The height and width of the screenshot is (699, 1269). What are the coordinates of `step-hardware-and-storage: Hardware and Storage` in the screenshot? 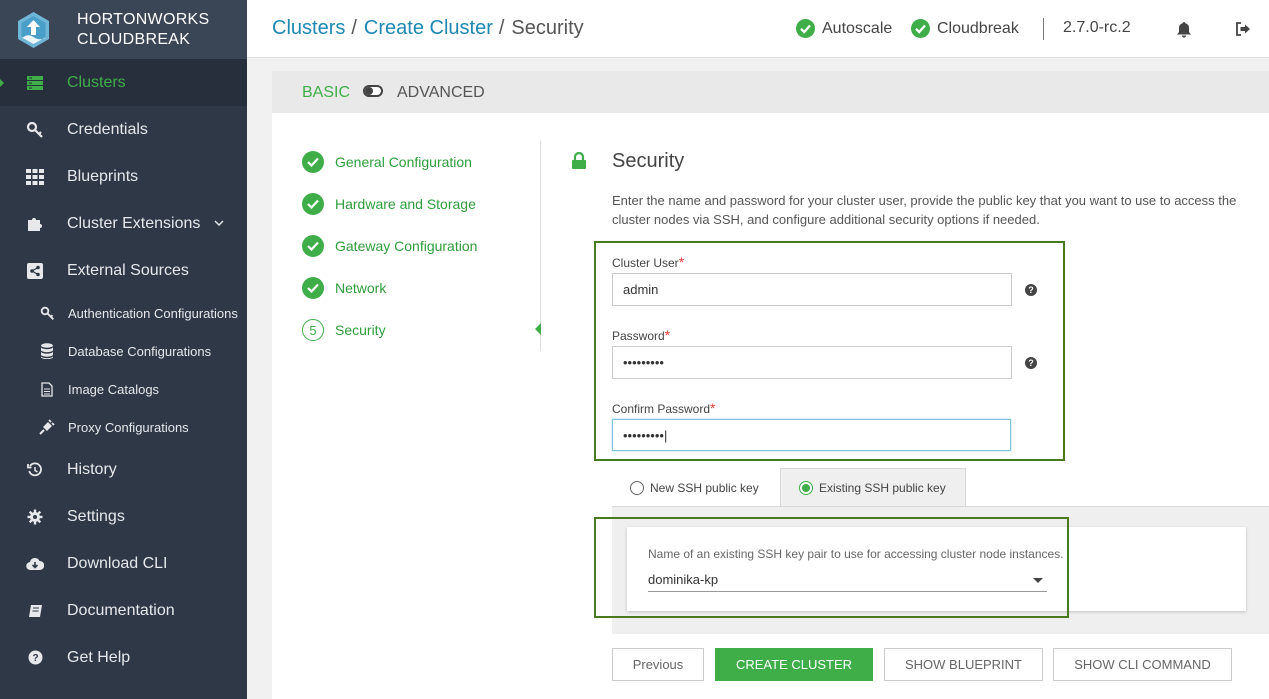 It's located at (412, 204).